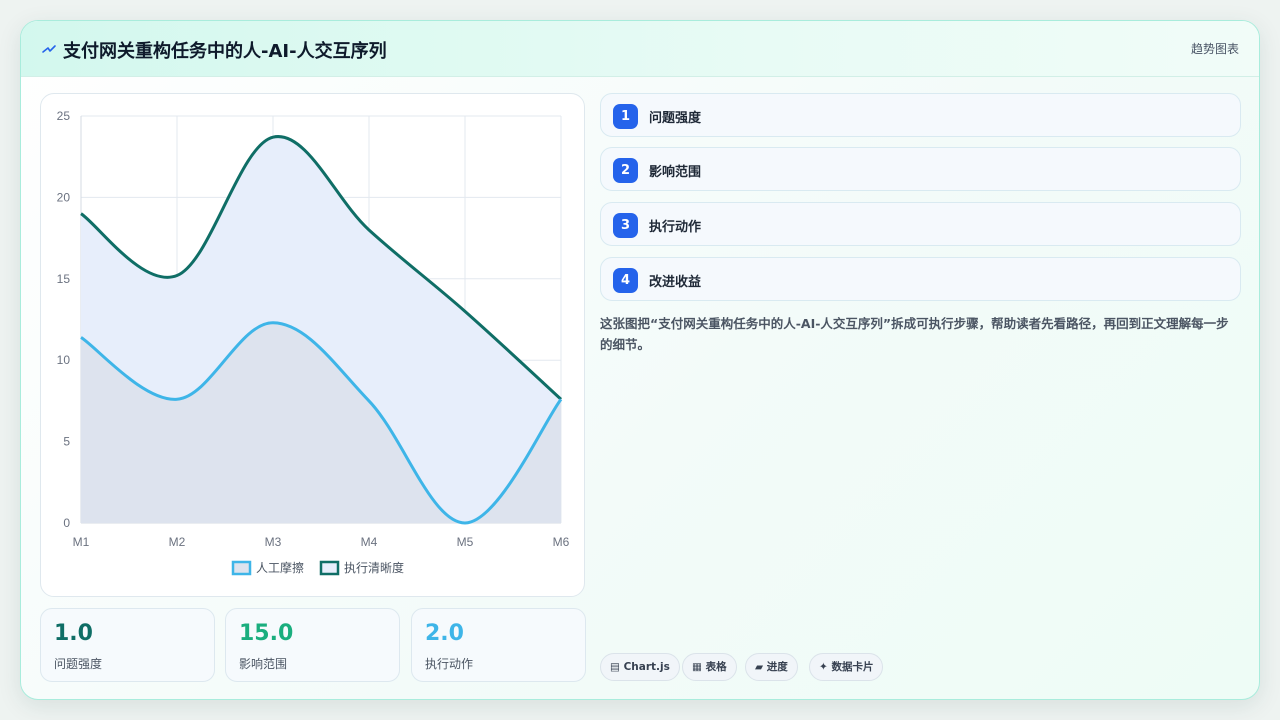 This screenshot has width=1280, height=720. Describe the element at coordinates (64, 116) in the screenshot. I see `y-tick-label: 25` at that location.